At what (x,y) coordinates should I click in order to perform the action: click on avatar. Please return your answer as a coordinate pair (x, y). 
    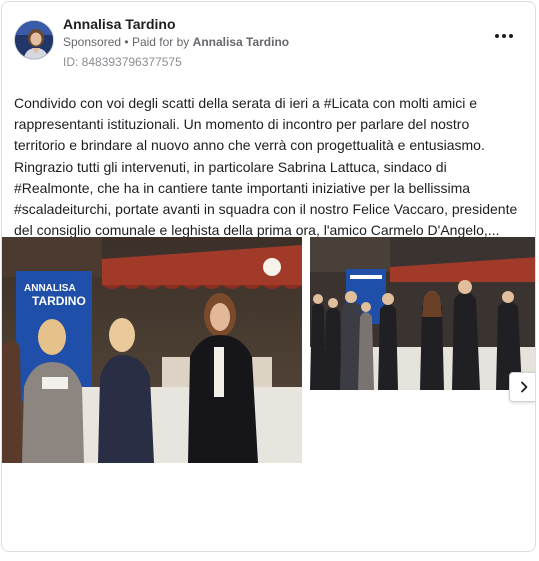
    Looking at the image, I should click on (34, 40).